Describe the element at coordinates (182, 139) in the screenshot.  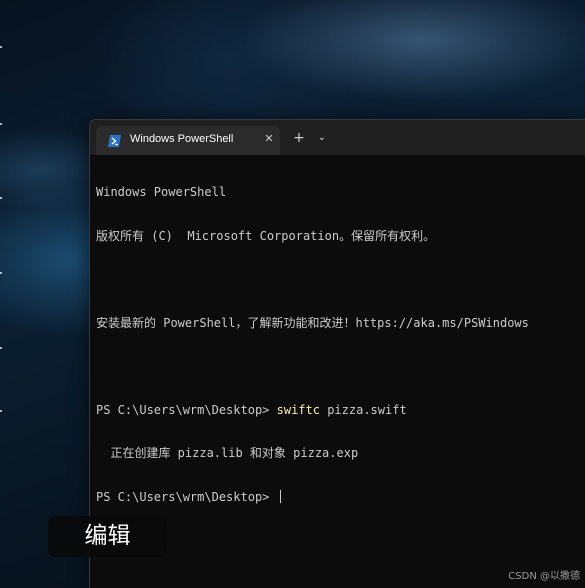
I see `tab-title: Windows PowerShell` at that location.